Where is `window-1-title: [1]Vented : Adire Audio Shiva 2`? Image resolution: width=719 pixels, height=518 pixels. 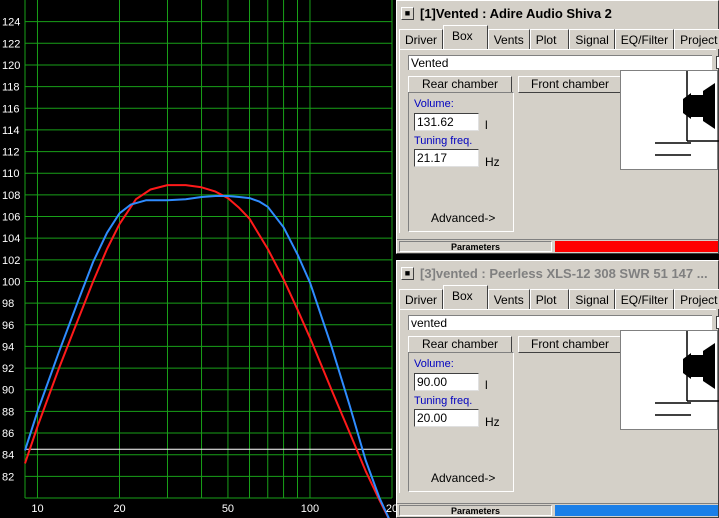 window-1-title: [1]Vented : Adire Audio Shiva 2 is located at coordinates (516, 13).